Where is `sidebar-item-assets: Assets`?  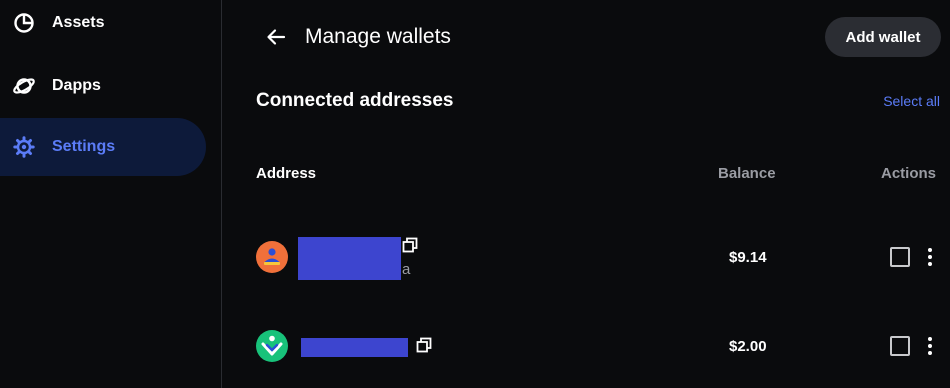
sidebar-item-assets: Assets is located at coordinates (103, 26).